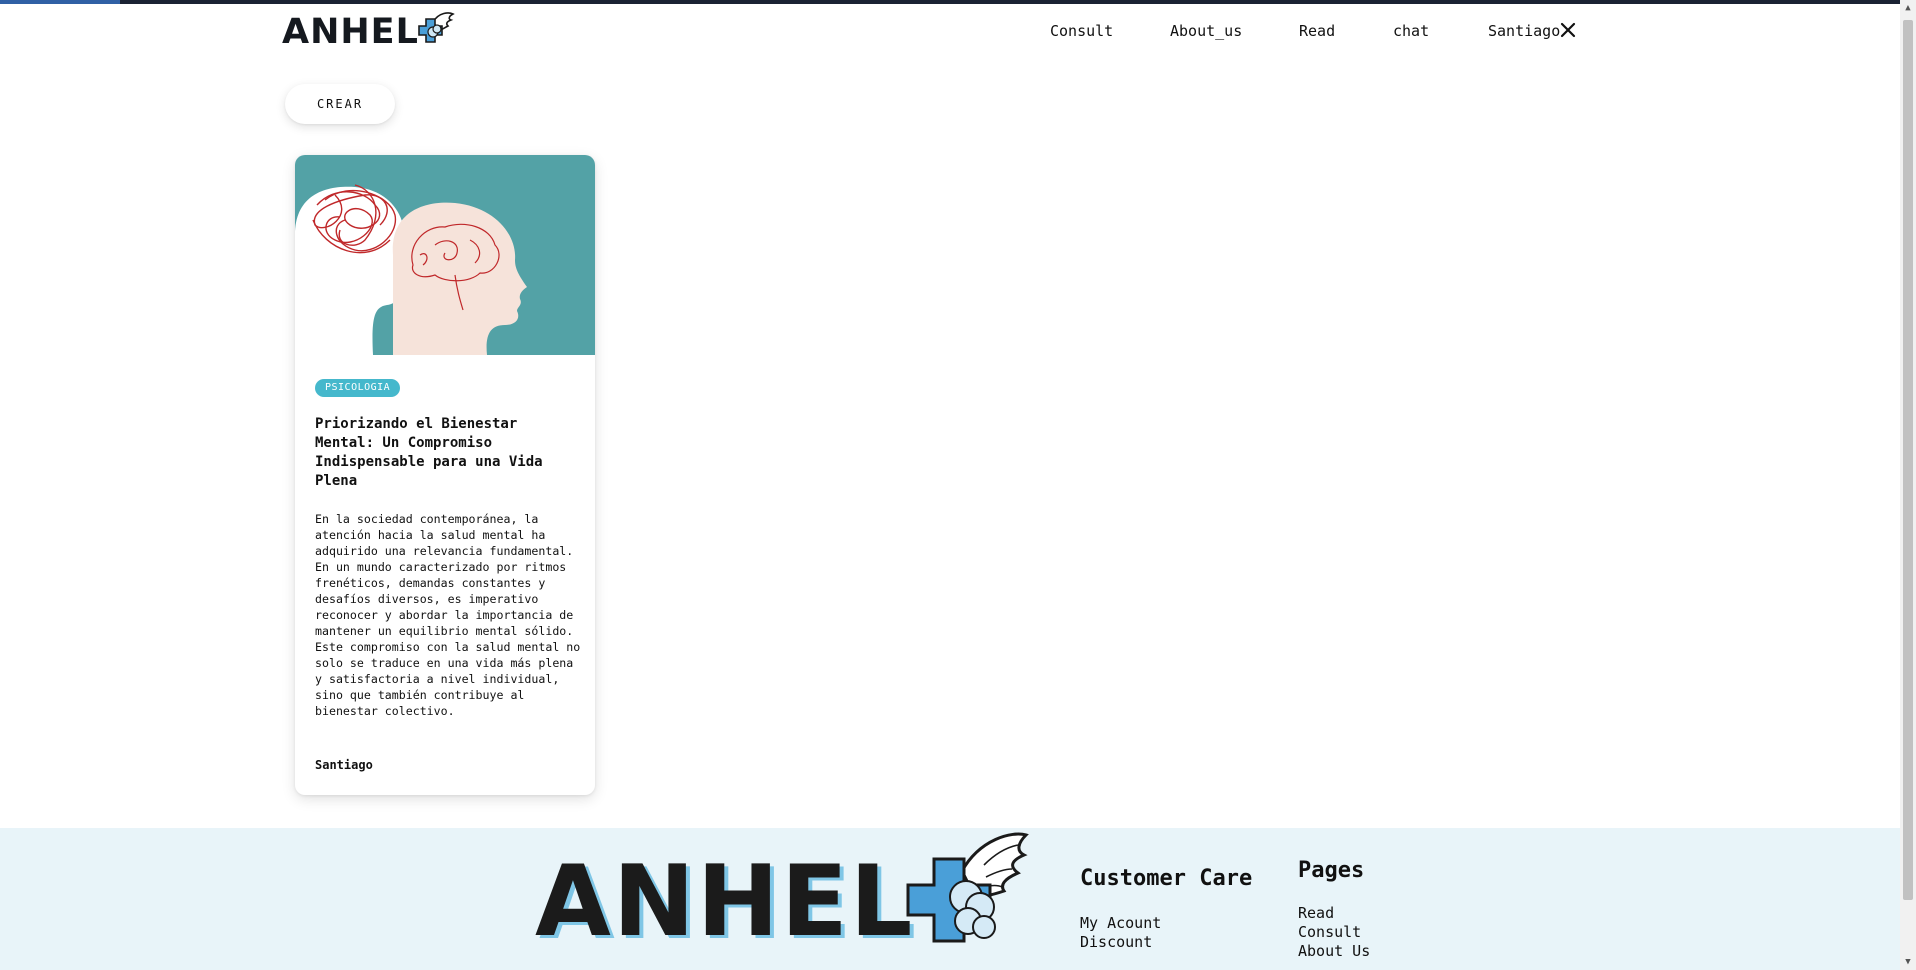 The height and width of the screenshot is (970, 1916). I want to click on header-logo: ANHEL, so click(368, 32).